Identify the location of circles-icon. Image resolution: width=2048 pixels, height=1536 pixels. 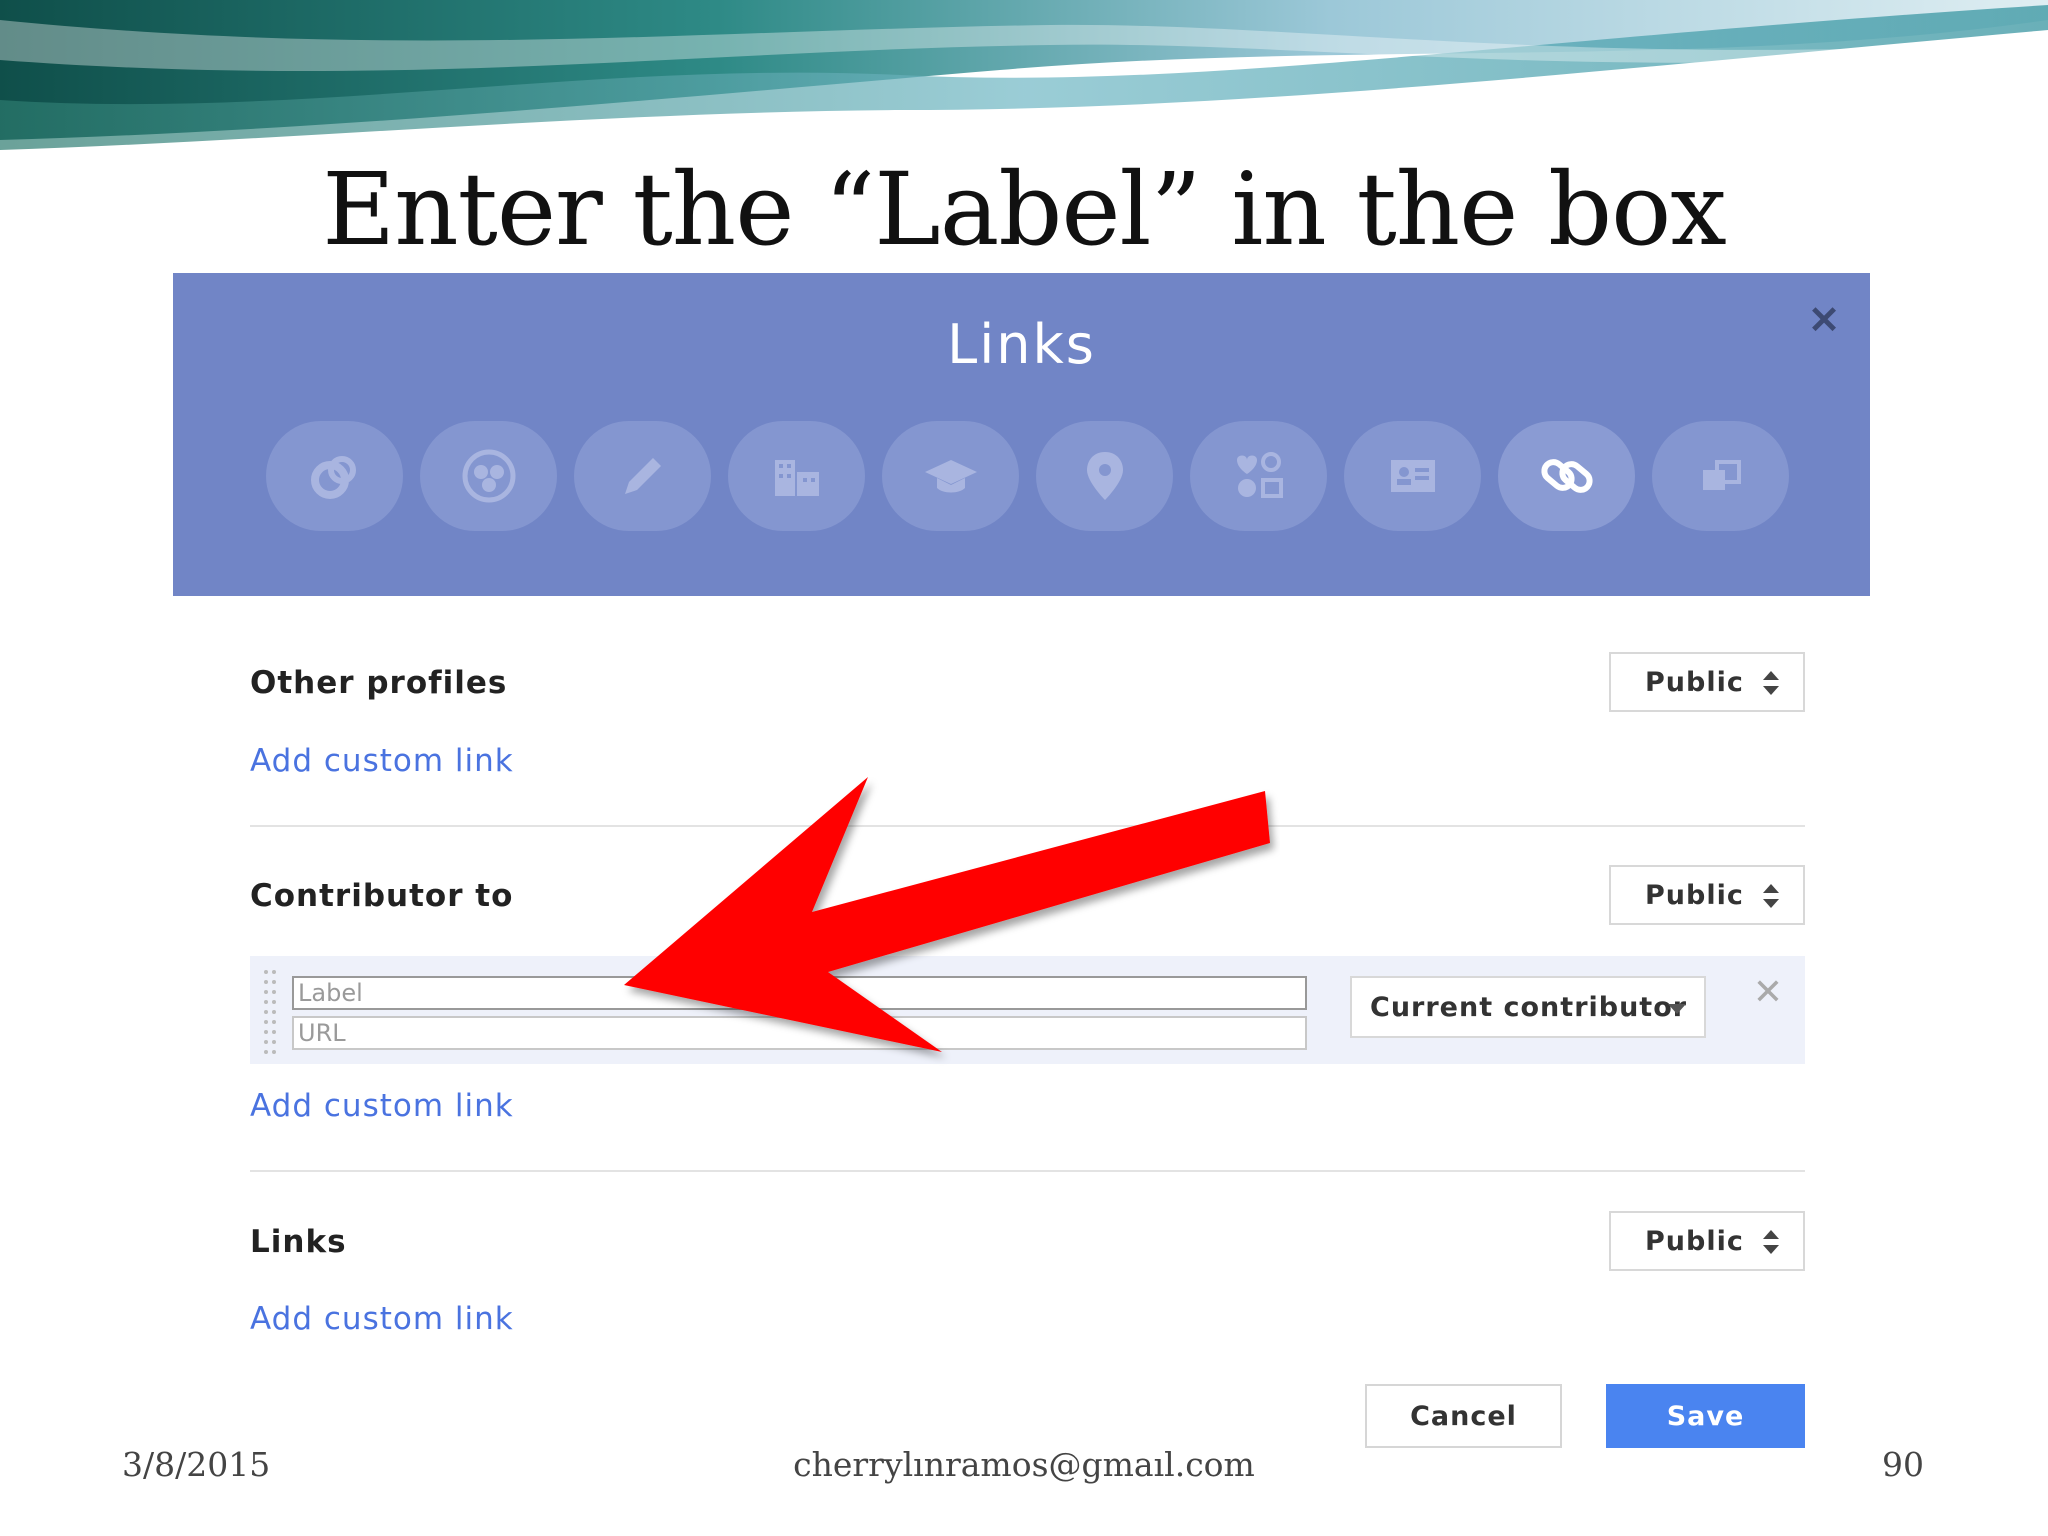
(488, 476).